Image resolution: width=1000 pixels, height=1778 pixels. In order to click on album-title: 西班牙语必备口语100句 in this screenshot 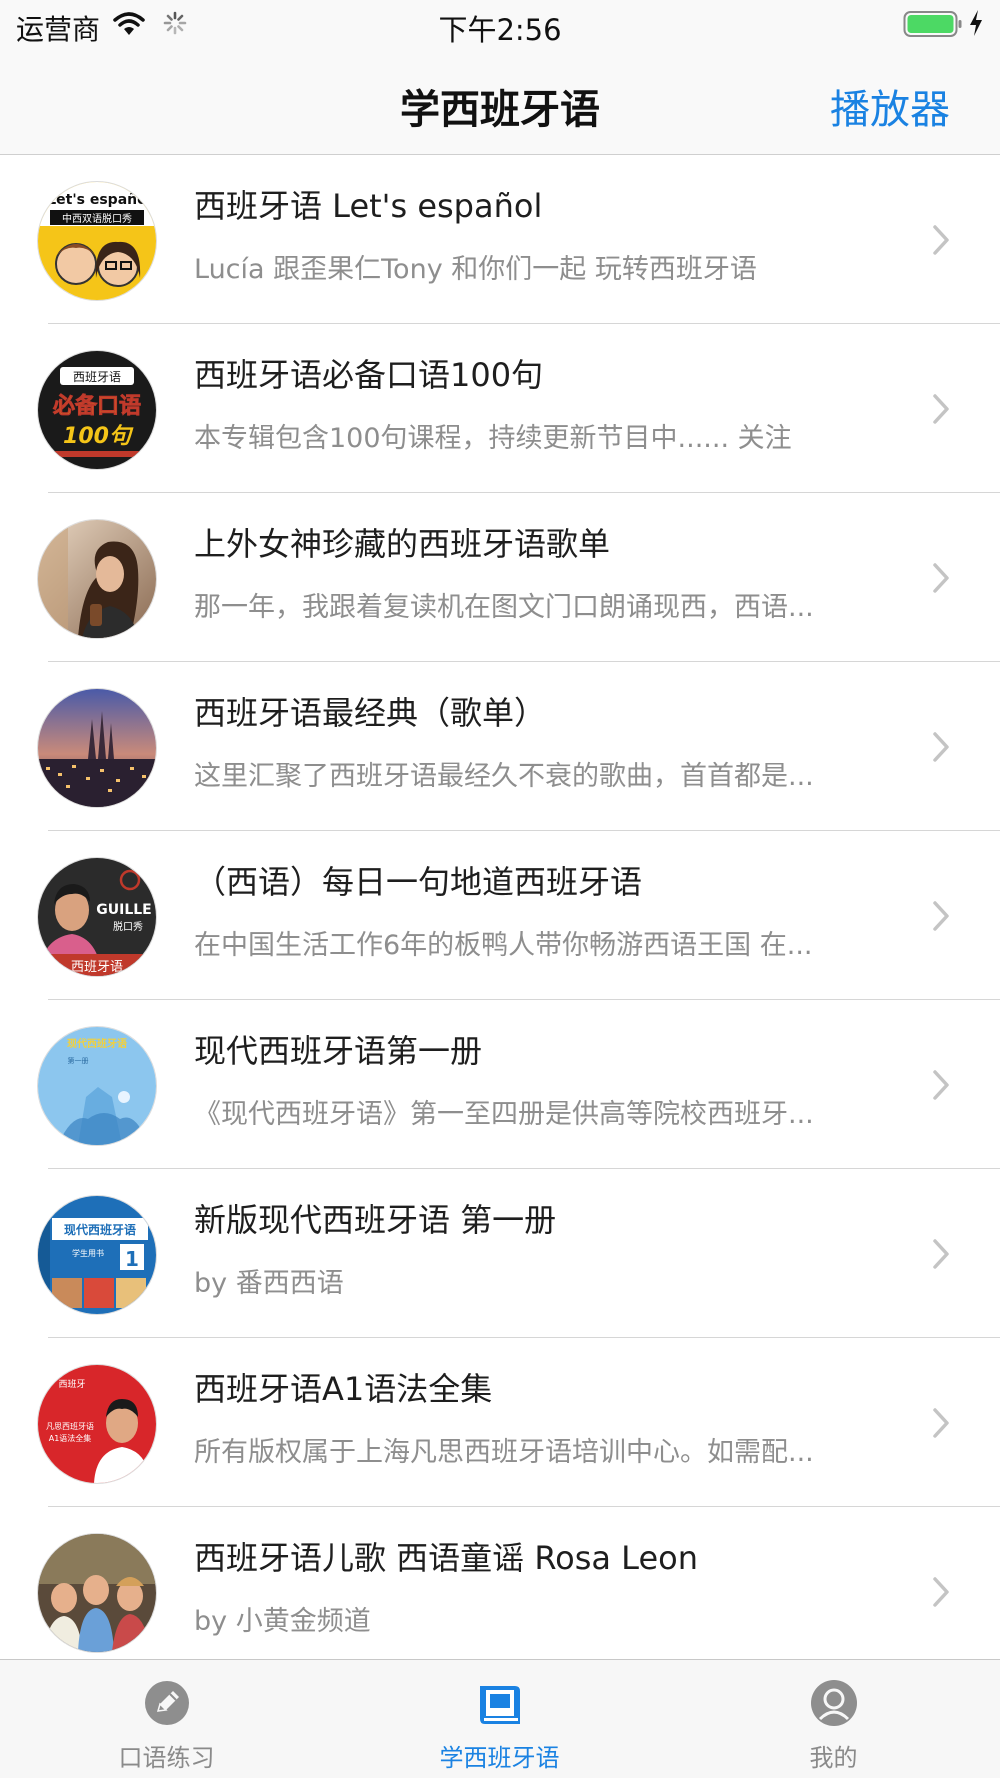, I will do `click(369, 375)`.